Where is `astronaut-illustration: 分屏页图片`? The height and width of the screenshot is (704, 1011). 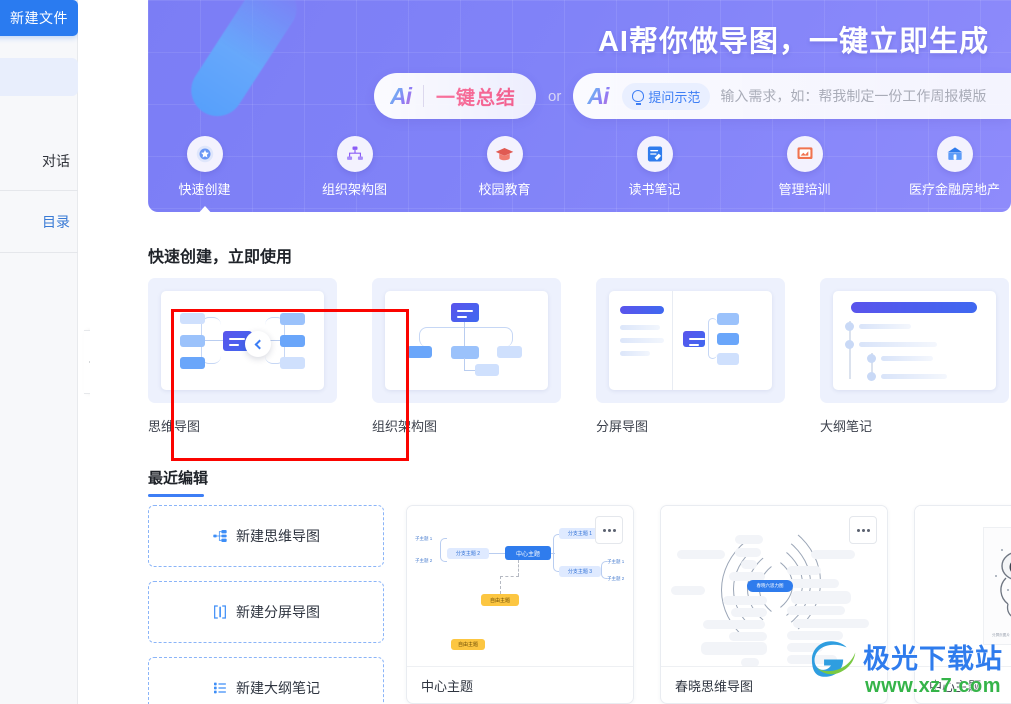
astronaut-illustration: 分屏页图片 is located at coordinates (997, 586).